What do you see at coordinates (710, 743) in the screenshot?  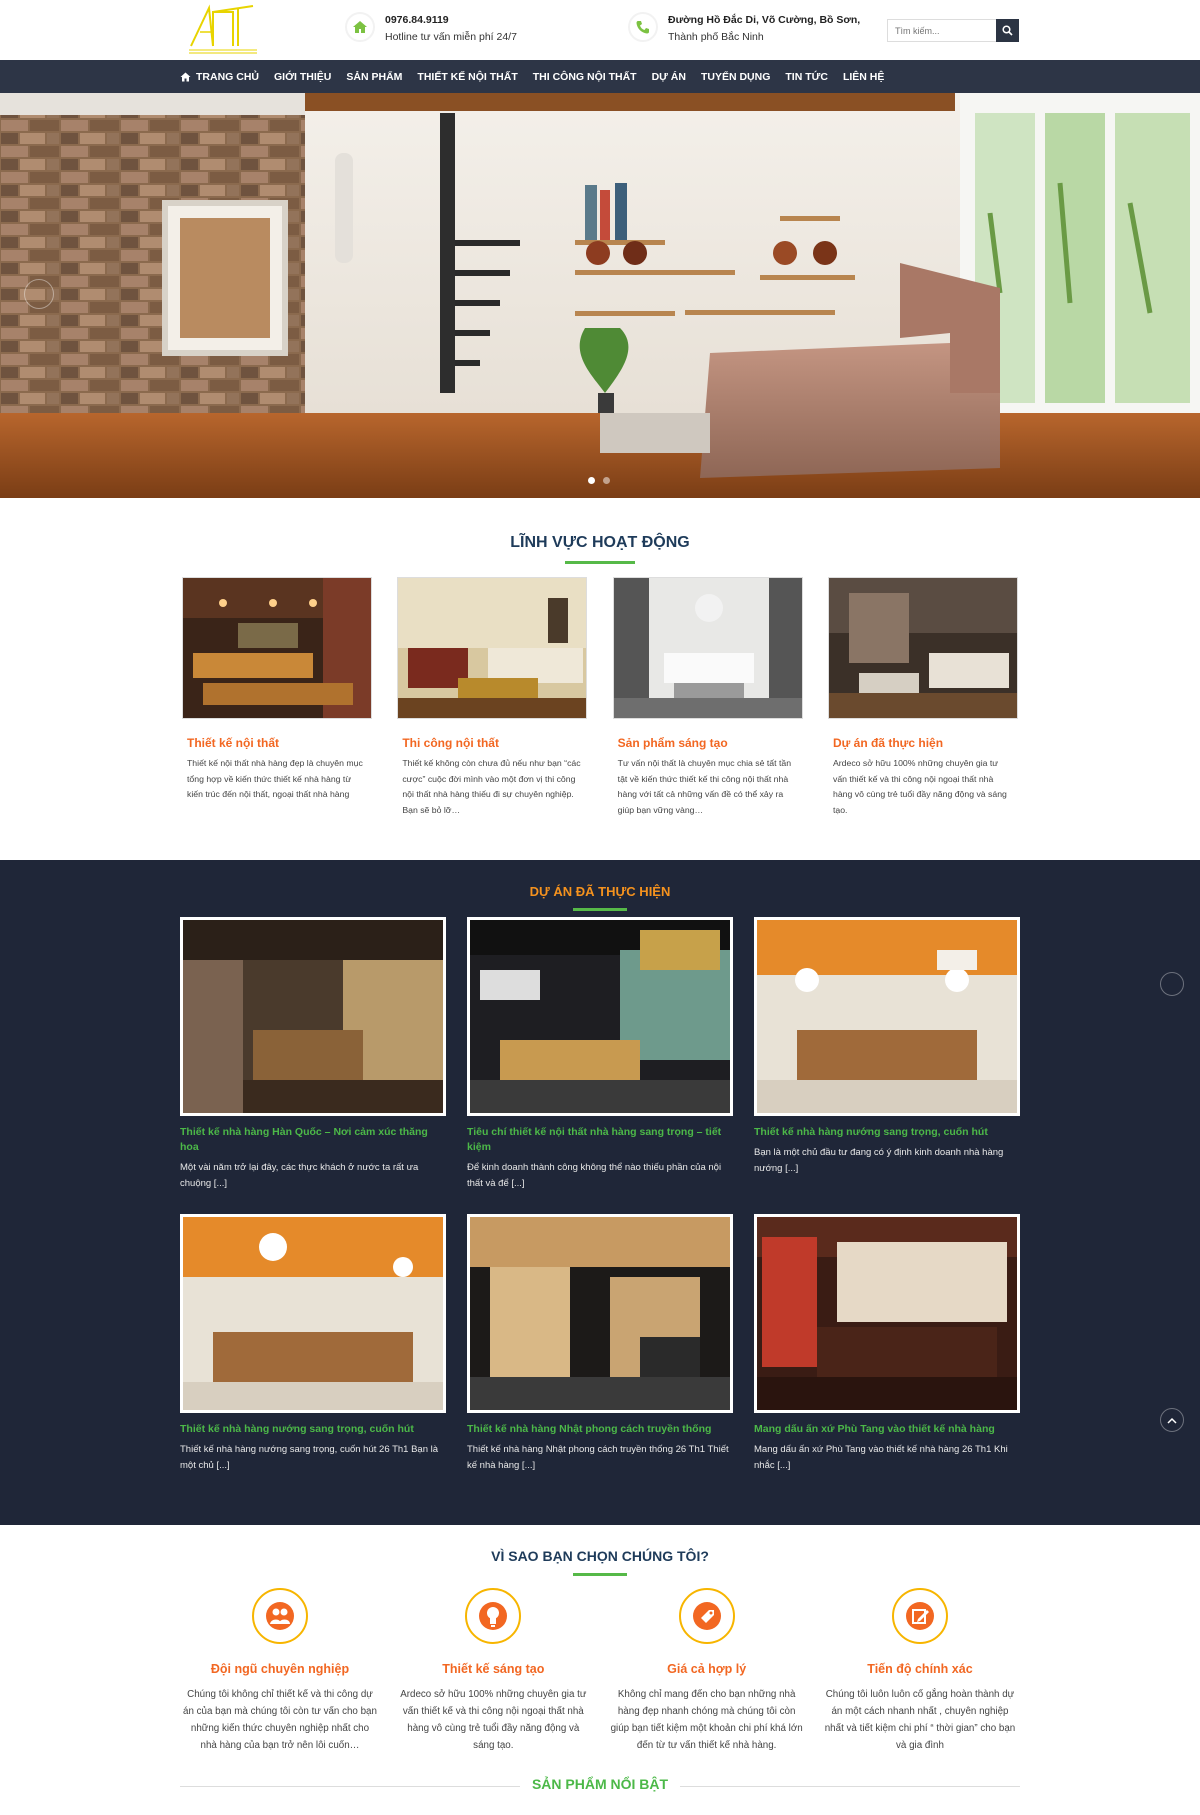 I see `field-title: Sản phẩm sáng tạo` at bounding box center [710, 743].